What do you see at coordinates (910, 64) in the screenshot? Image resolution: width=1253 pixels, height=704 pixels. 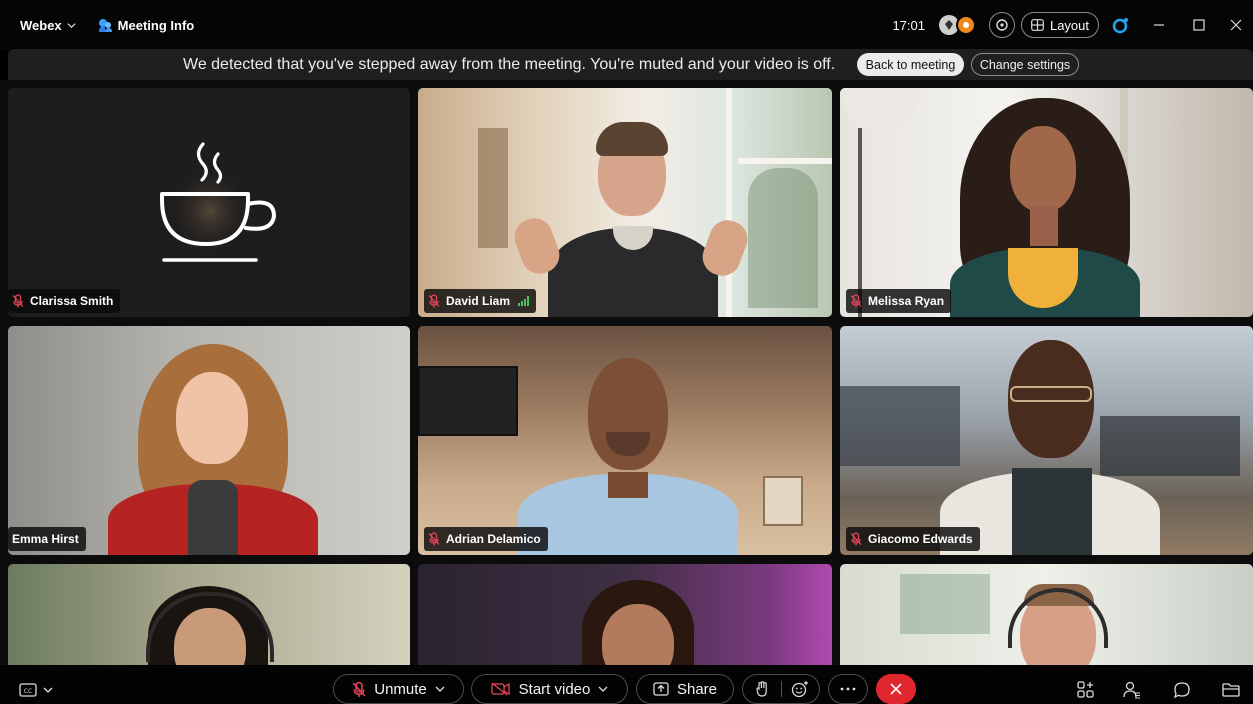 I see `back-to-meeting-button: Back to meeting` at bounding box center [910, 64].